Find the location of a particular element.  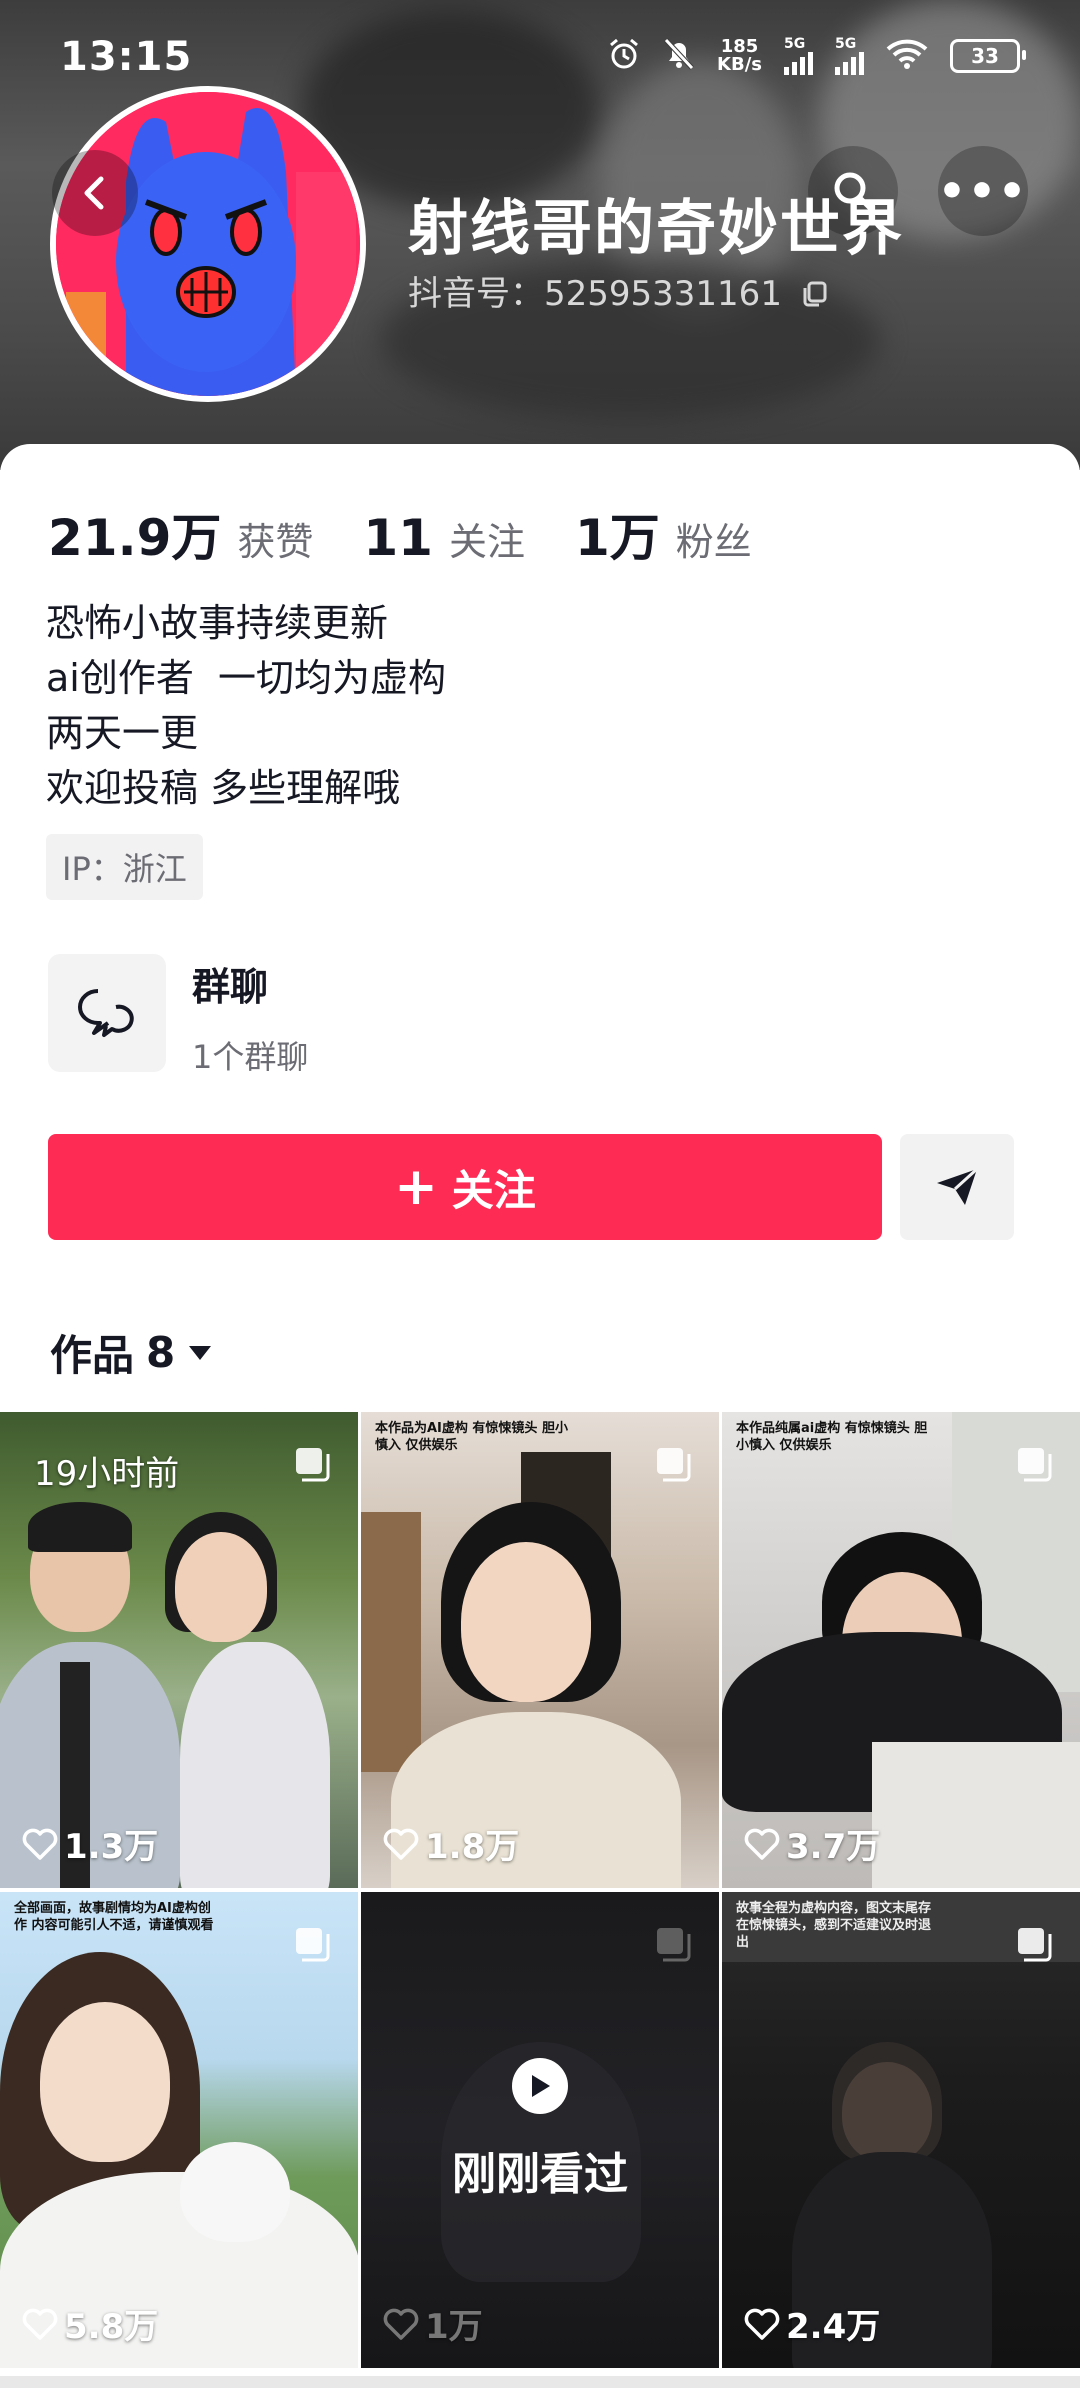

signal-sim2: 5G is located at coordinates (849, 55).